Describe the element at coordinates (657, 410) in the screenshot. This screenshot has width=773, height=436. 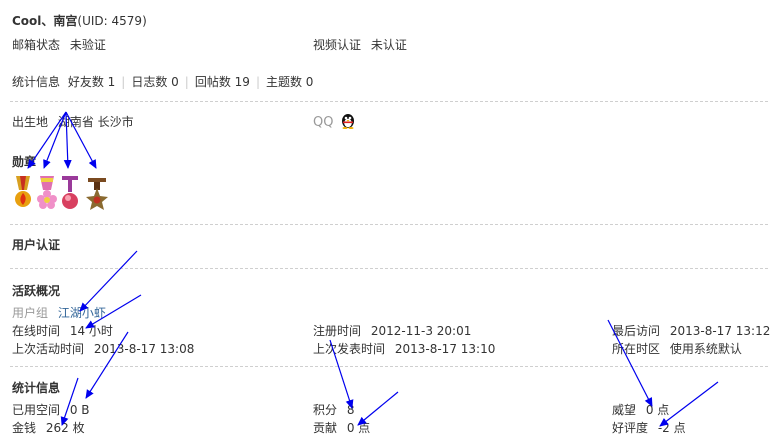
I see `prestige-value: 0 点` at that location.